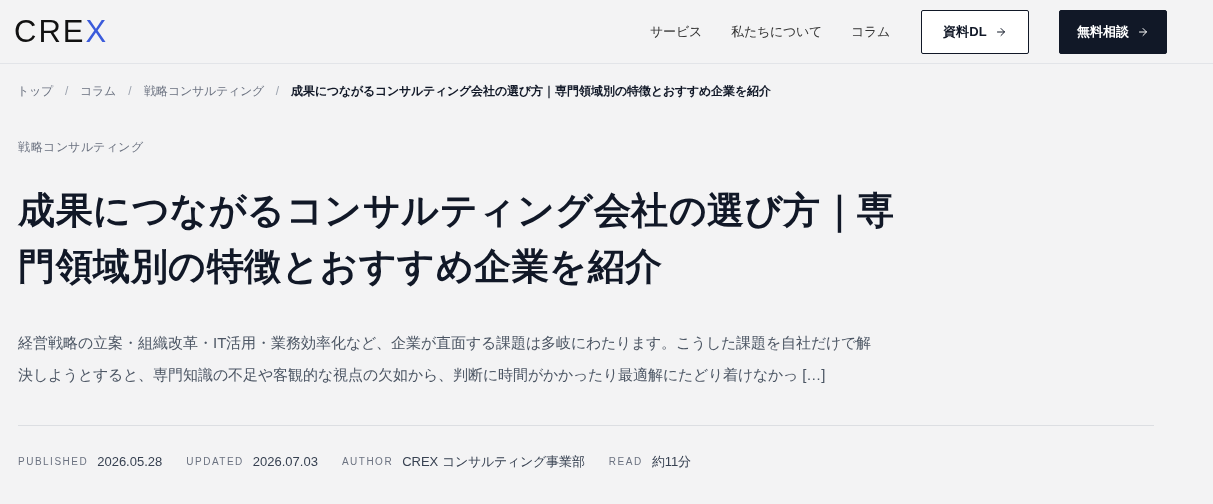 The height and width of the screenshot is (504, 1213). Describe the element at coordinates (35, 91) in the screenshot. I see `breadcrumb-link: トップ` at that location.